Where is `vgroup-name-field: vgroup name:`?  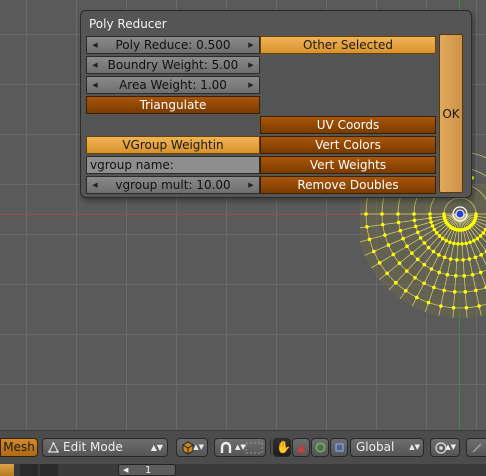 vgroup-name-field: vgroup name: is located at coordinates (173, 165).